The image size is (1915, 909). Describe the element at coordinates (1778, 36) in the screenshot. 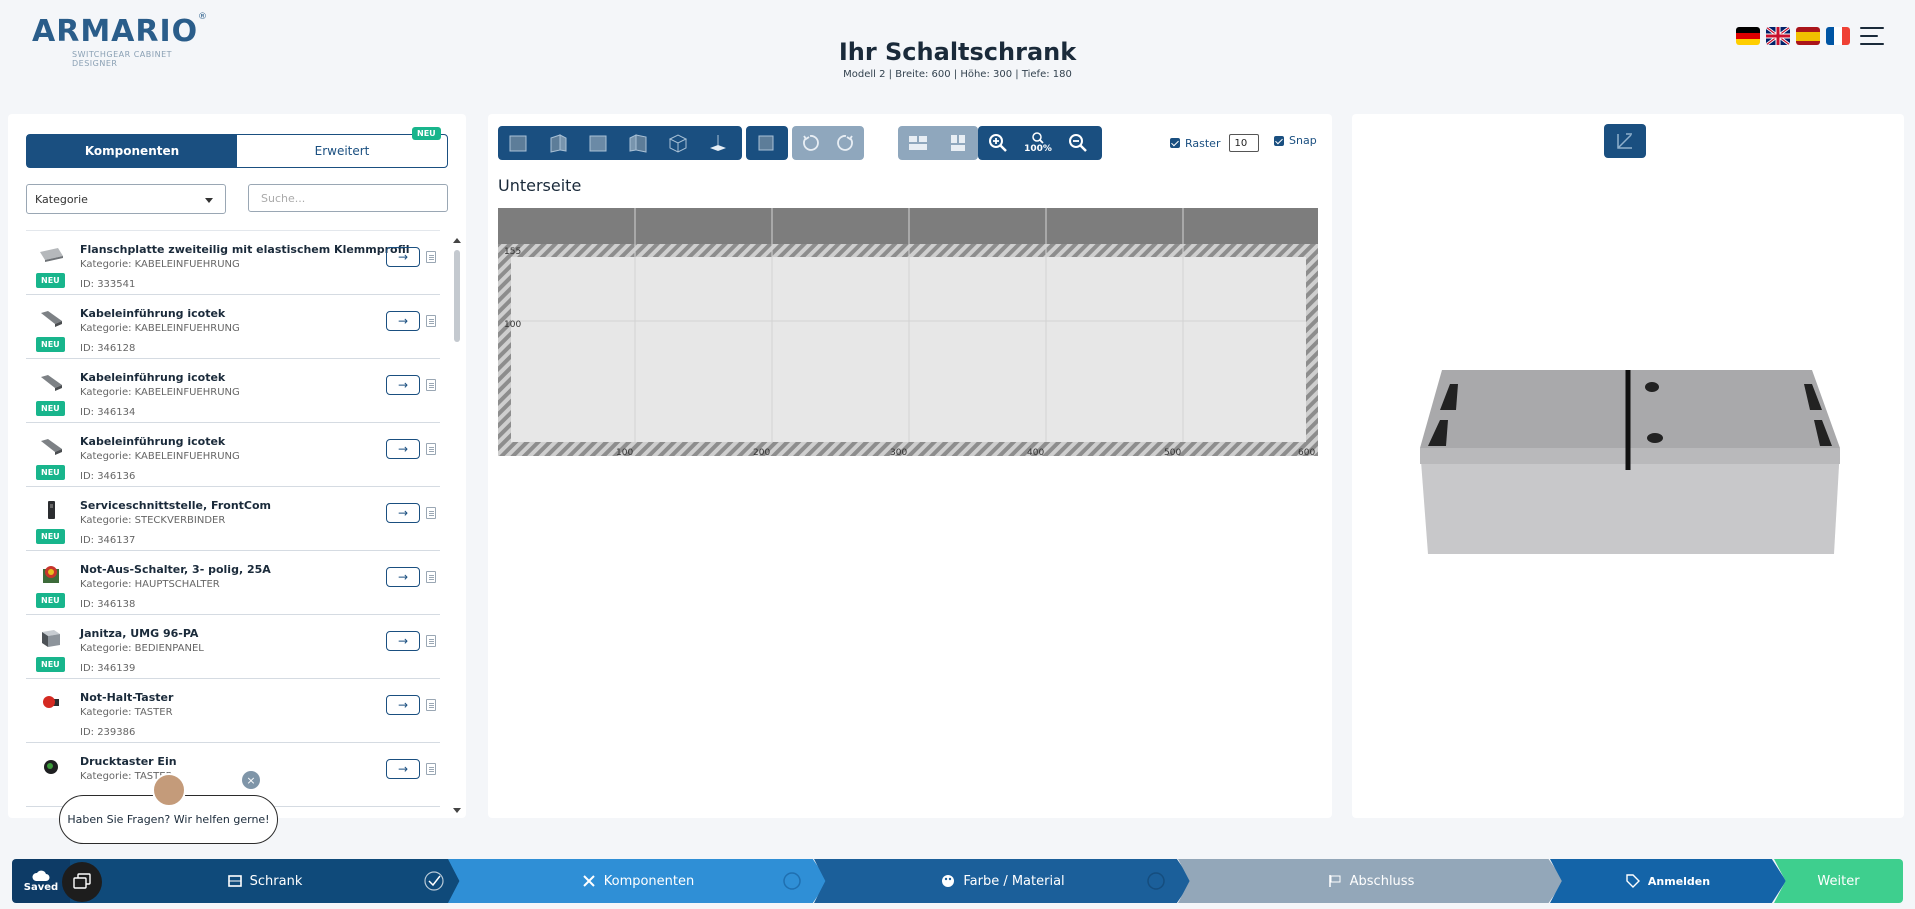

I see `flag-en-icon` at that location.